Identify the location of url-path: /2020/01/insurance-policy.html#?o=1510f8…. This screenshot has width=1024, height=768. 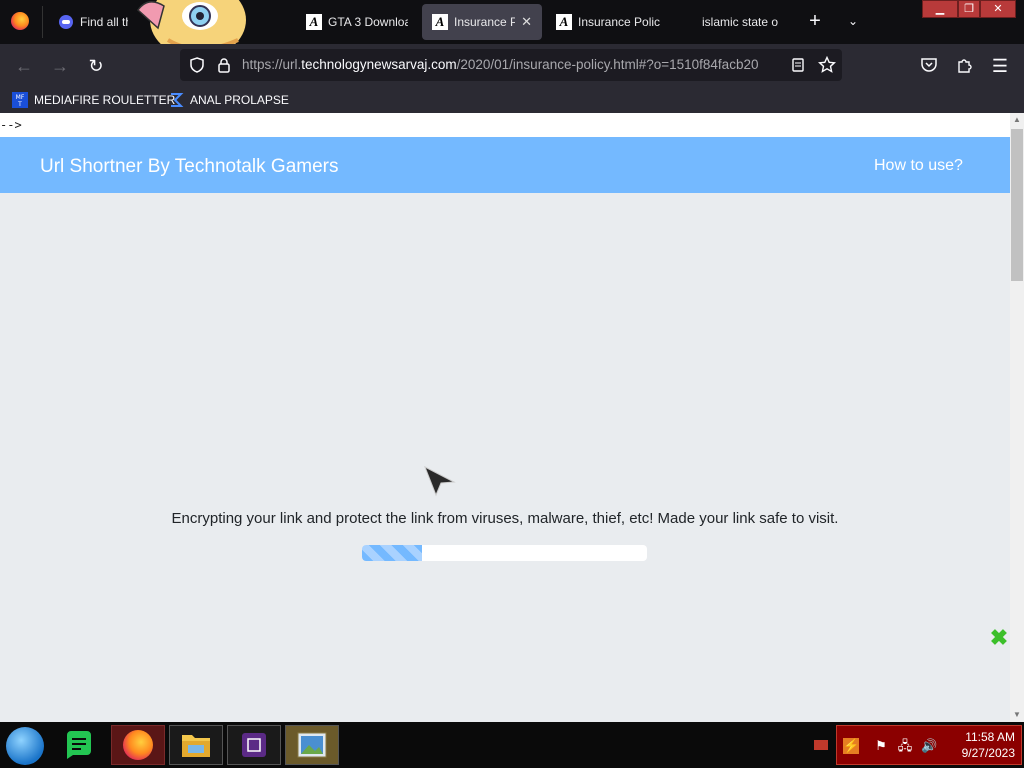
(607, 64).